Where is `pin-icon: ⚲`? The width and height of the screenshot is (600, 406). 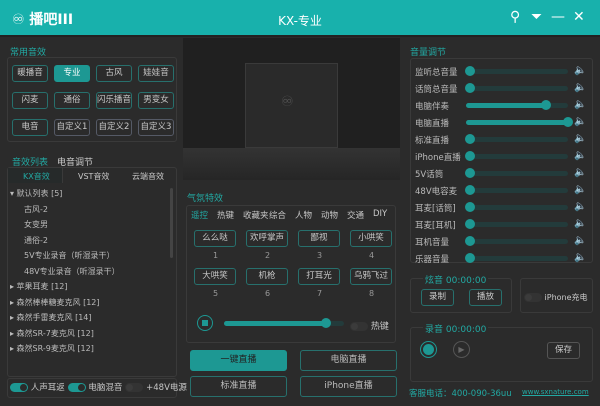 pin-icon: ⚲ is located at coordinates (515, 17).